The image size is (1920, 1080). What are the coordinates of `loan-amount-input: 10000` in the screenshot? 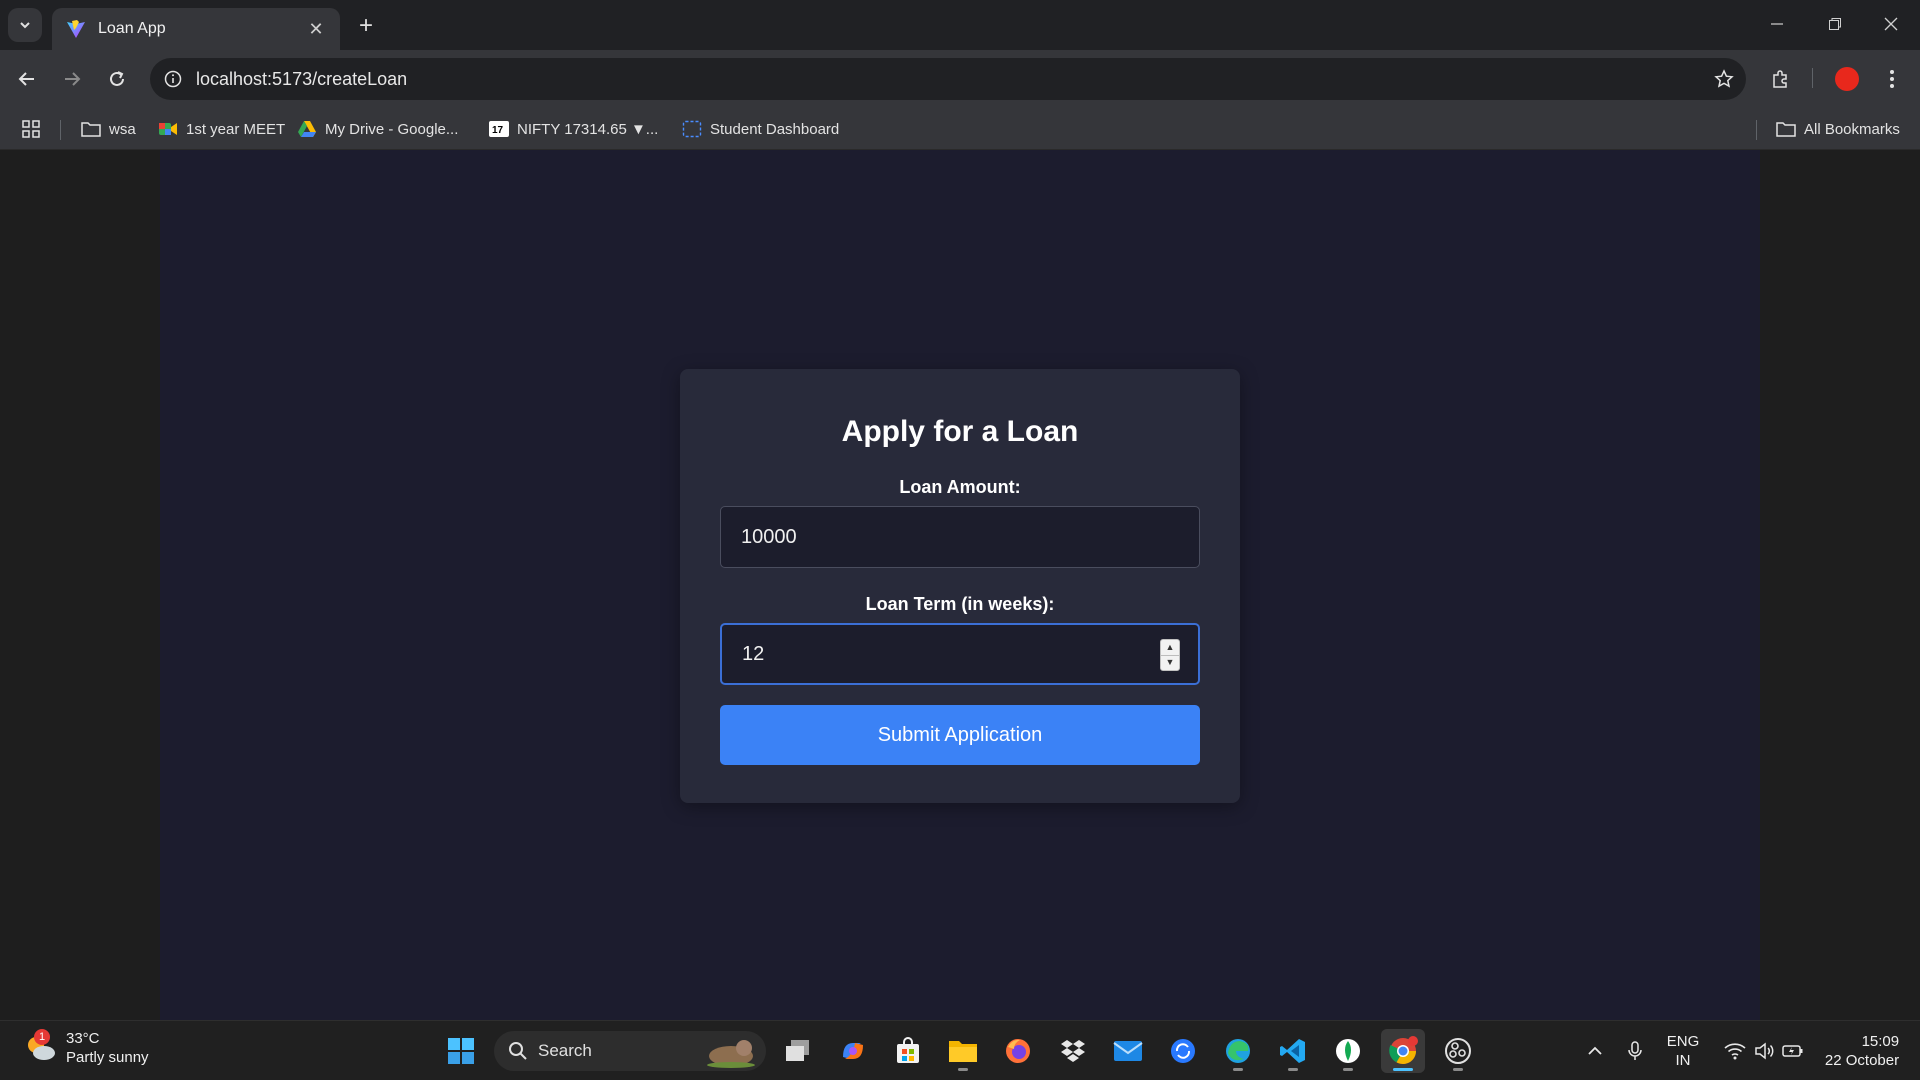 It's located at (960, 537).